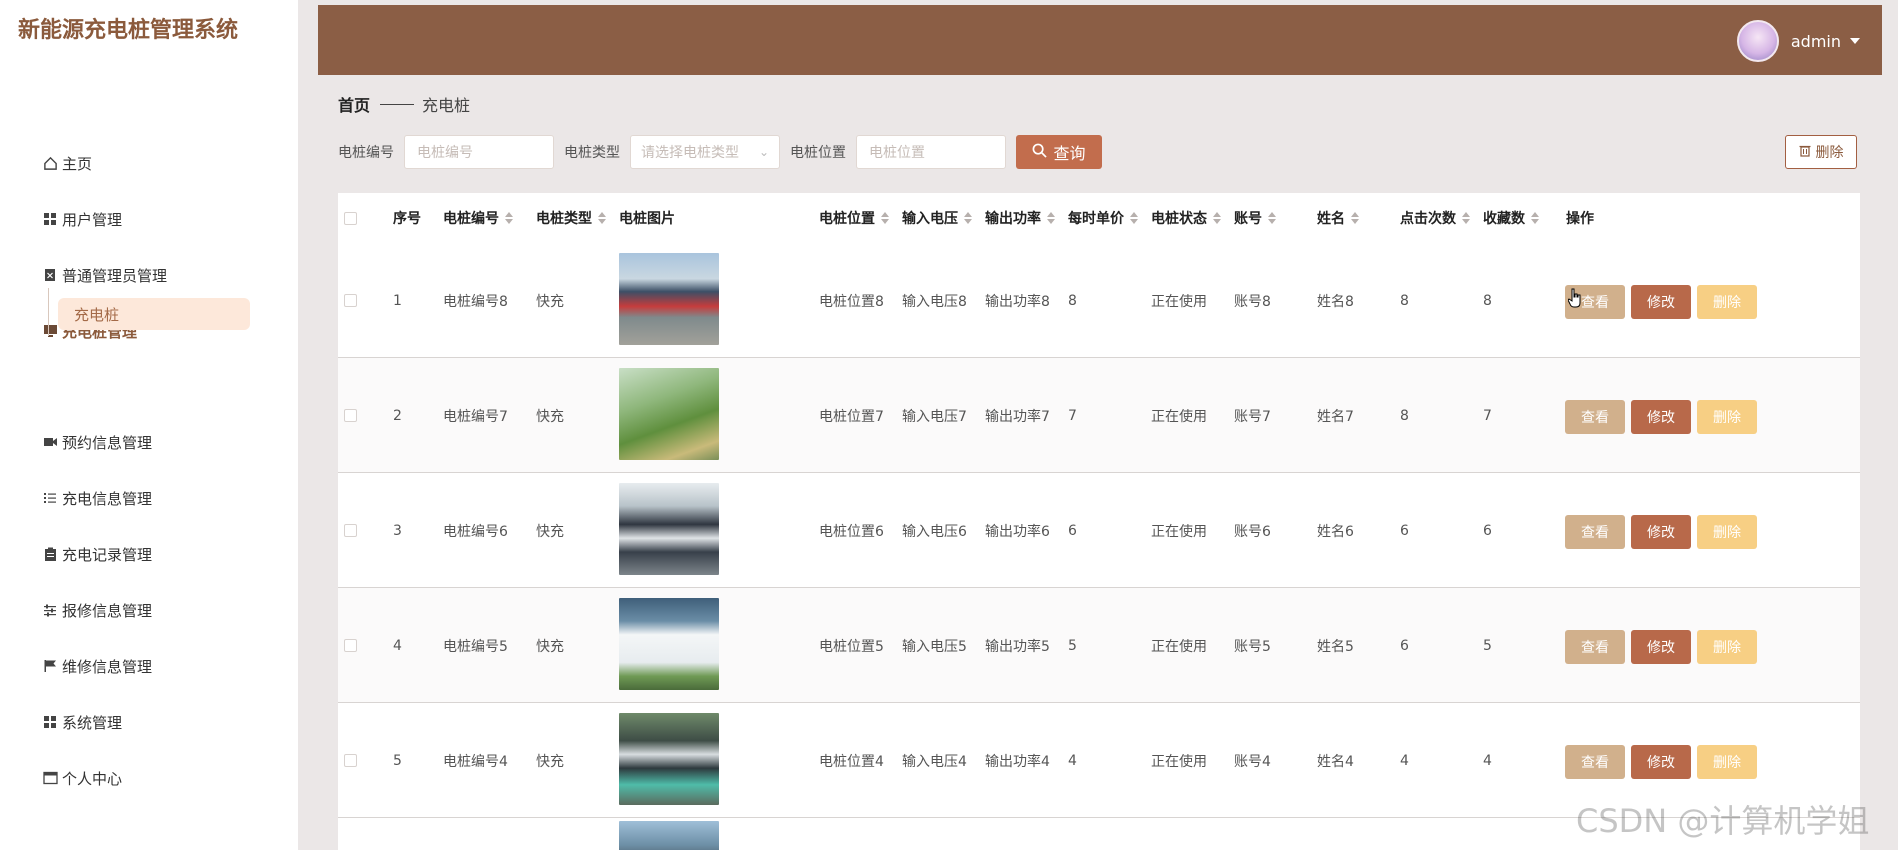  I want to click on cell-clicks: 8, so click(1404, 415).